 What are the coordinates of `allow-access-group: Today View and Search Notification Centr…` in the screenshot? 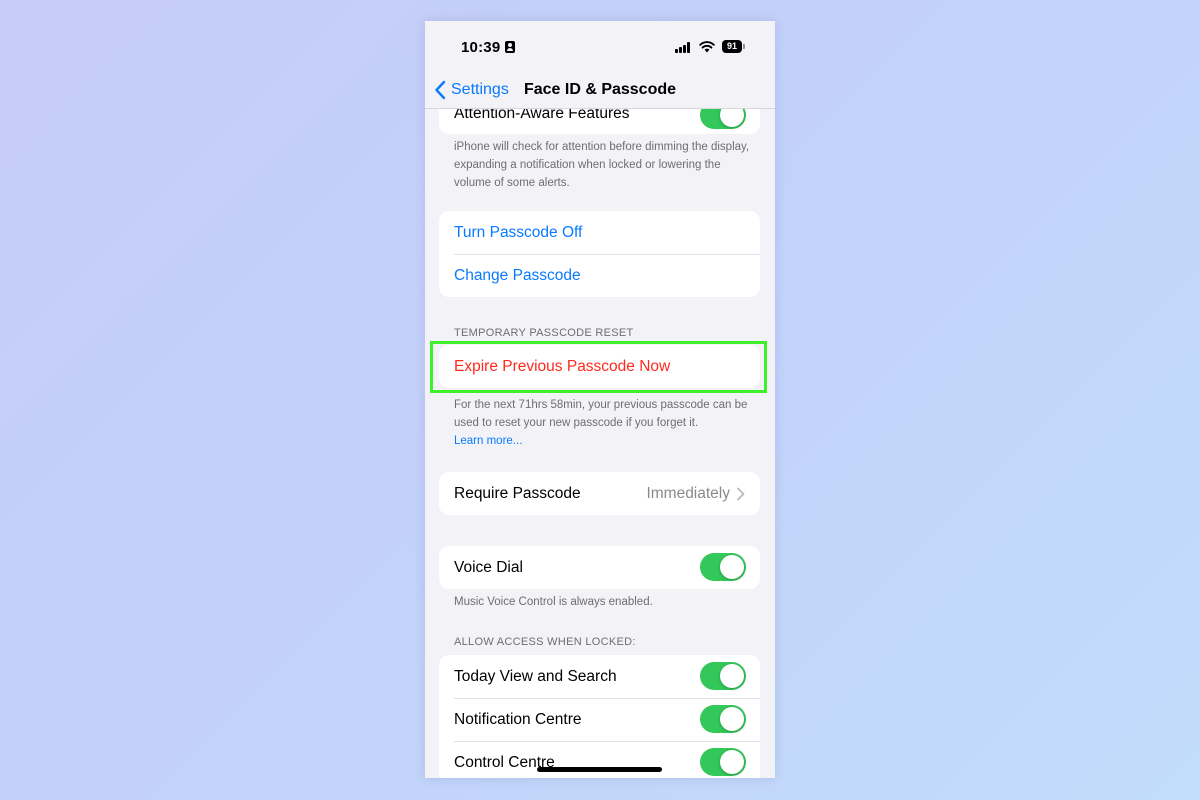 It's located at (599, 716).